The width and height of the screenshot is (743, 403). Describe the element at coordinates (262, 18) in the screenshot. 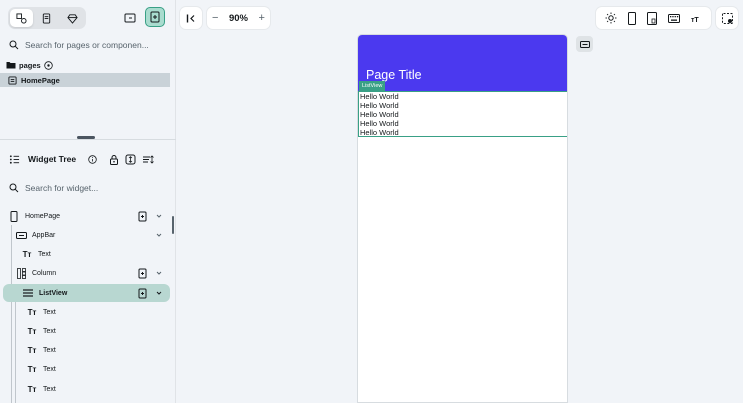

I see `zoom-in-button: +` at that location.